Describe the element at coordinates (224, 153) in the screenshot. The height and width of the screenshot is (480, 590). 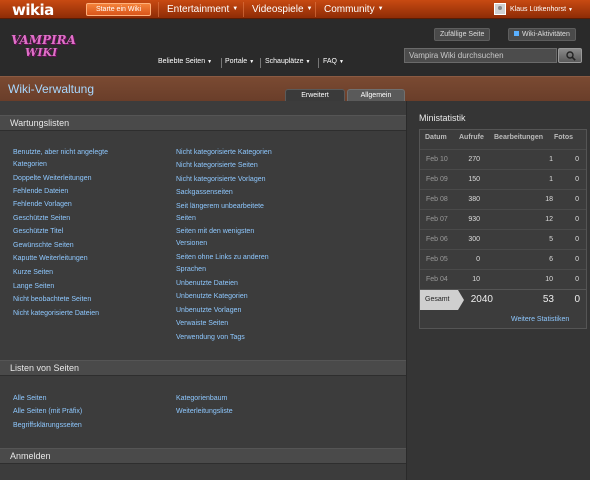
I see `link-nicht-kategorisierte-kategorien: Nicht kategorisierte Kategorien` at that location.